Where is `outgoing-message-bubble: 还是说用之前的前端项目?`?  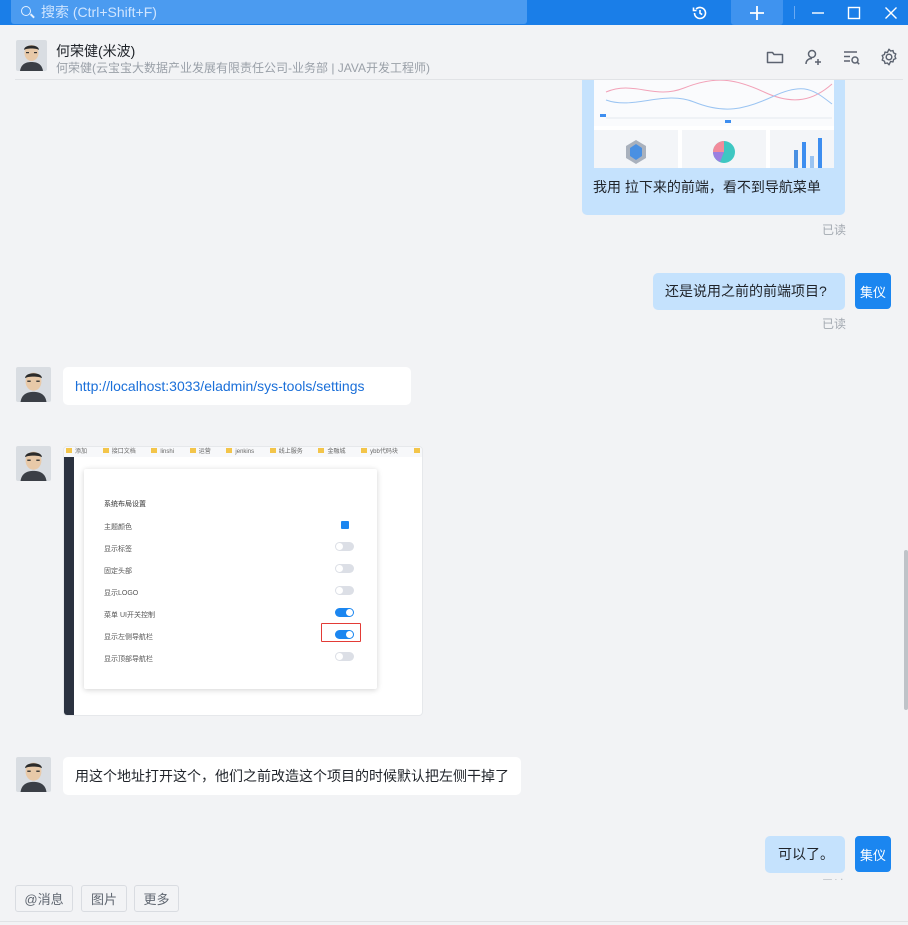 outgoing-message-bubble: 还是说用之前的前端项目? is located at coordinates (749, 291).